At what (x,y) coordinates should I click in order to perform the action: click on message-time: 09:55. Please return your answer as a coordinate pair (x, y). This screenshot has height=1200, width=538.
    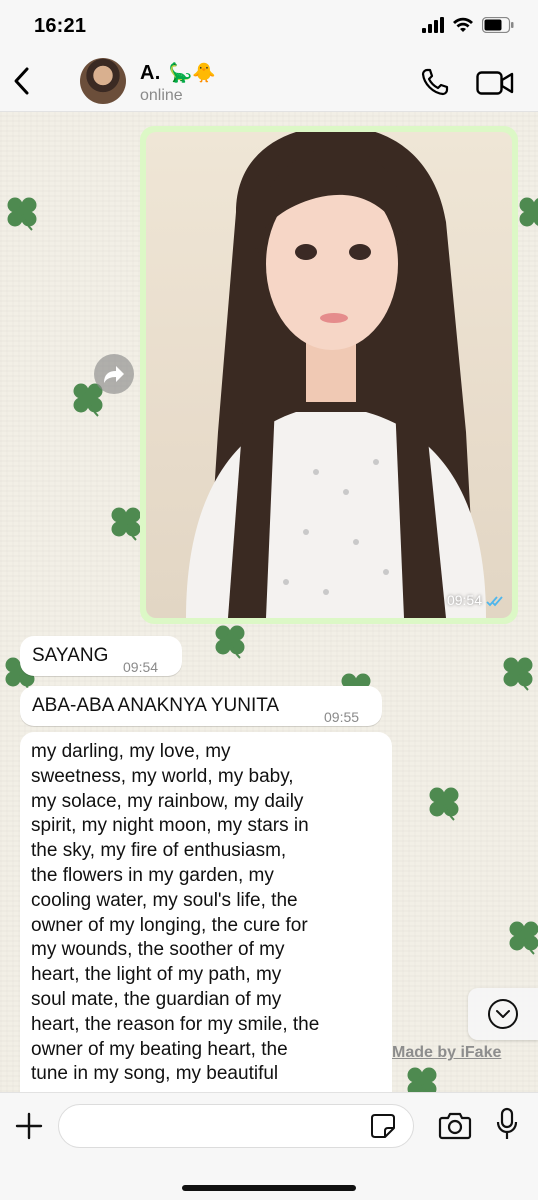
    Looking at the image, I should click on (342, 717).